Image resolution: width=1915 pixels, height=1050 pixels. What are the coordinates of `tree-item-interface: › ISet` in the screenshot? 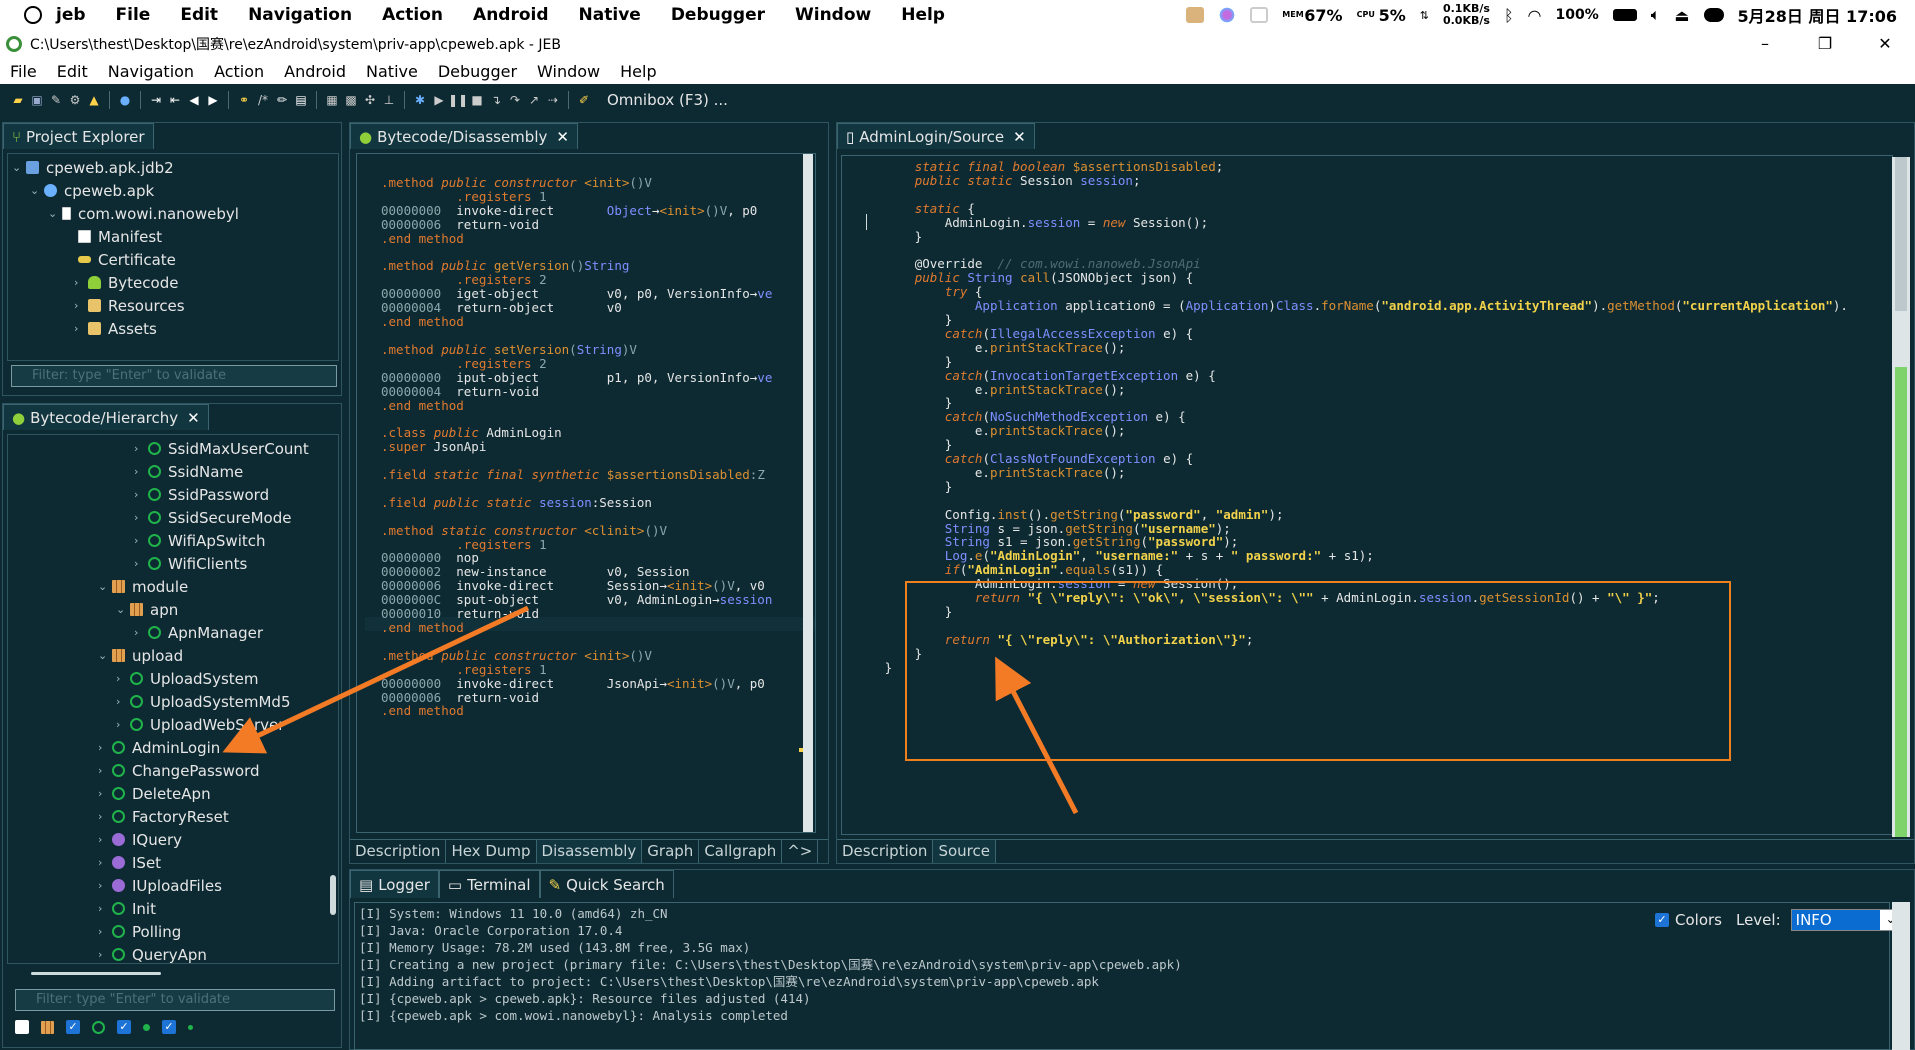 It's located at (129, 862).